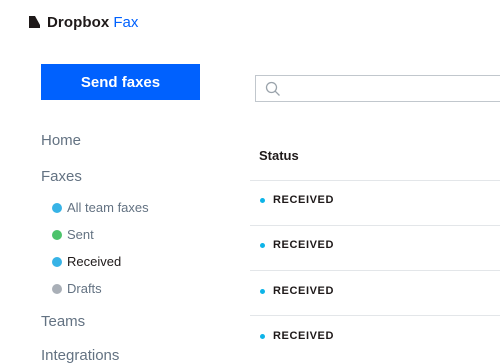  Describe the element at coordinates (80, 355) in the screenshot. I see `sidebar-item-integrations: Integrations` at that location.